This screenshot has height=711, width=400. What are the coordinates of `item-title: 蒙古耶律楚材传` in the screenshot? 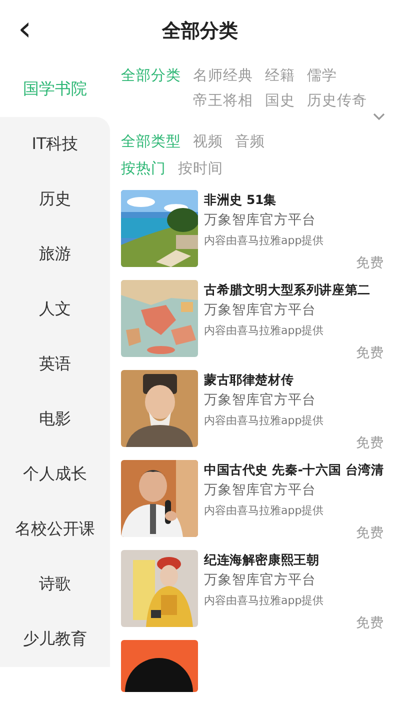 It's located at (300, 380).